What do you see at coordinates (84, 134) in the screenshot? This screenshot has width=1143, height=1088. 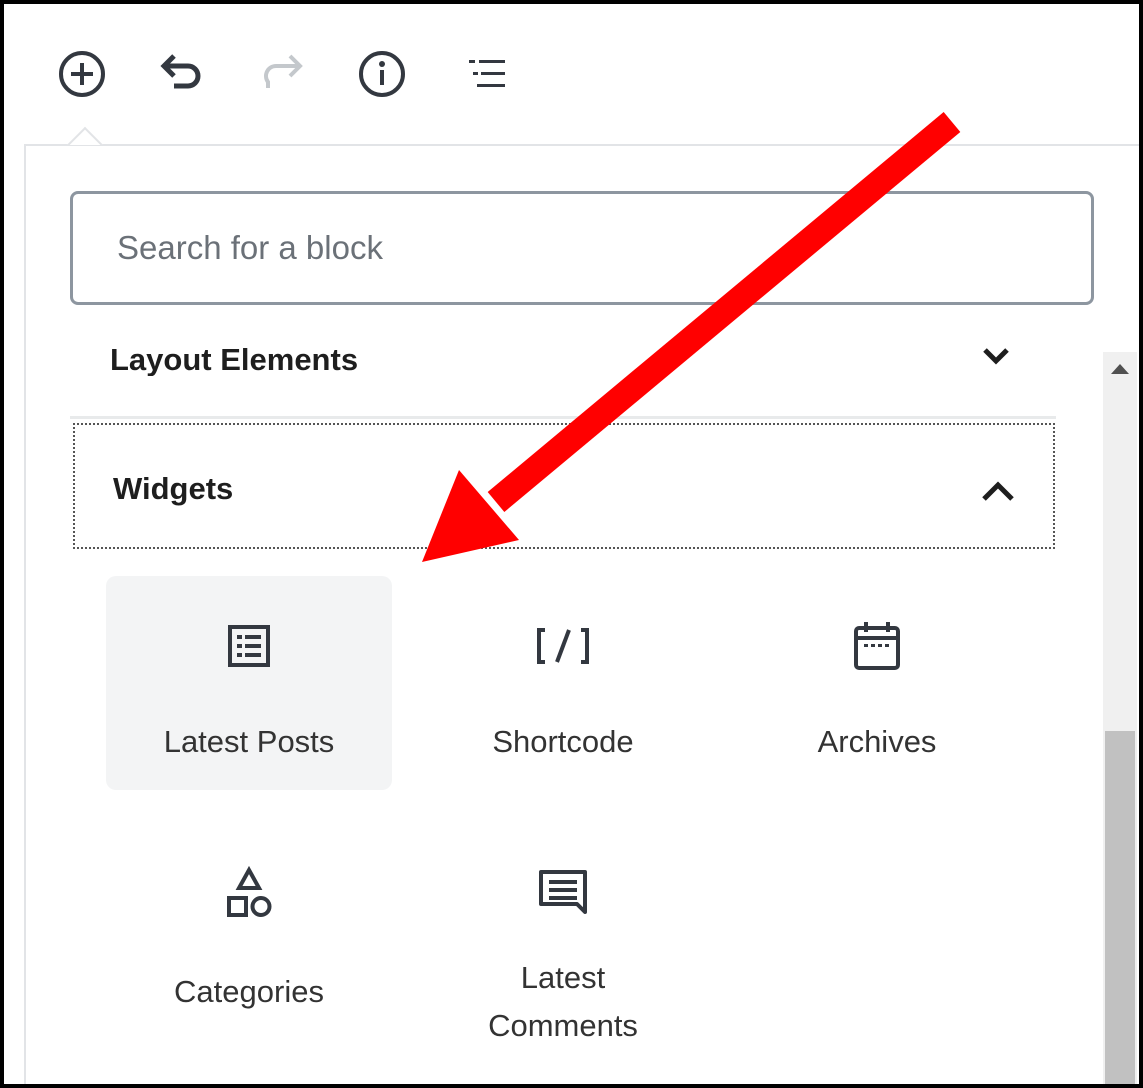 I see `popover-arrow` at bounding box center [84, 134].